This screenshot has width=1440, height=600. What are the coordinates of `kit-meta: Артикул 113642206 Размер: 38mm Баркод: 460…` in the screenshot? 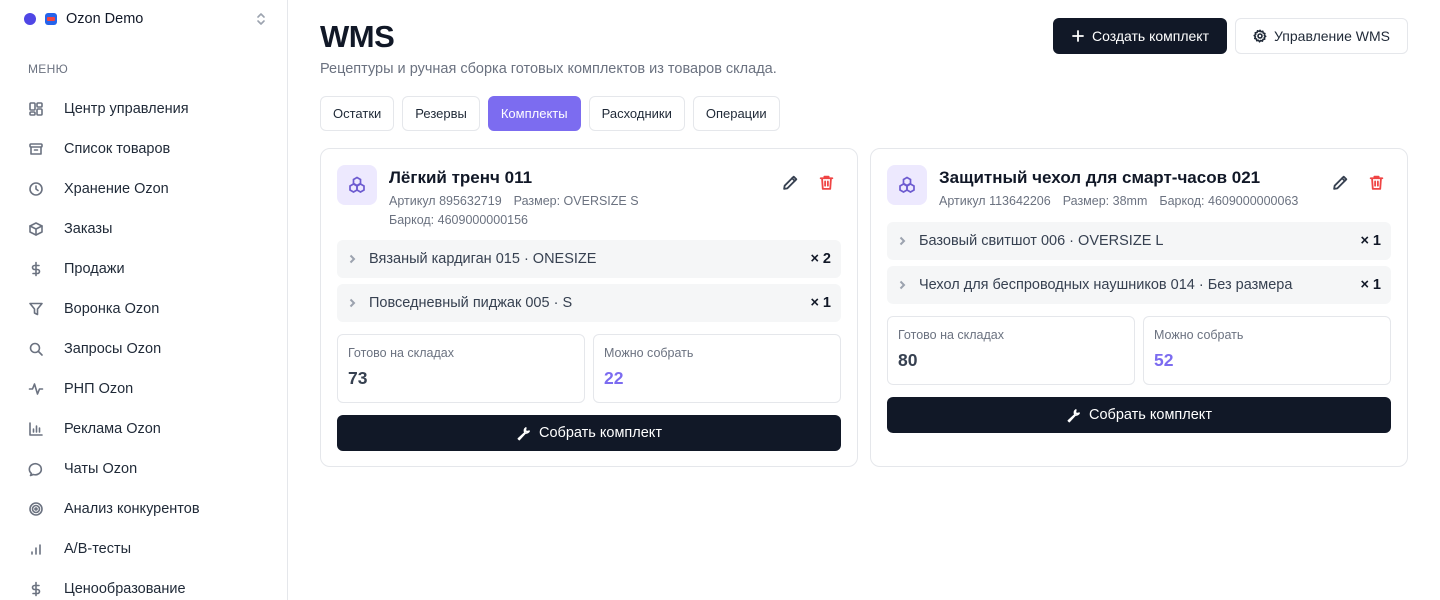 It's located at (1124, 201).